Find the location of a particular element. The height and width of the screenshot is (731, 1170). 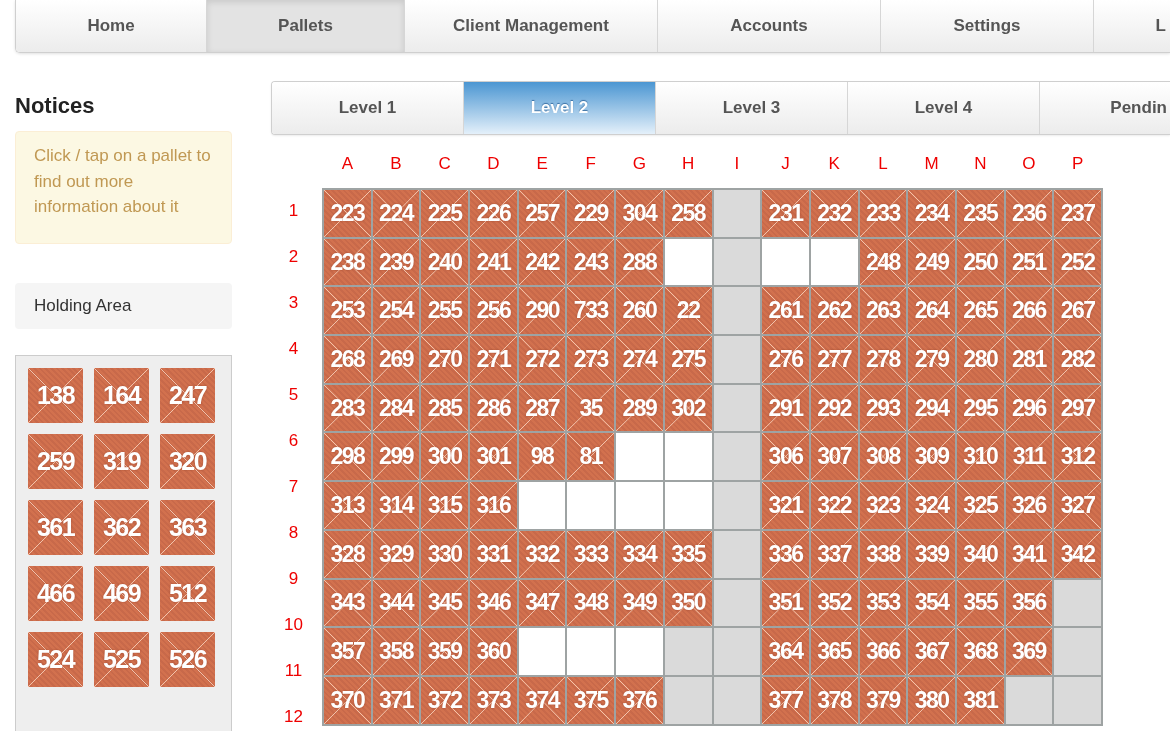

pallet-tile: 331 is located at coordinates (493, 554).